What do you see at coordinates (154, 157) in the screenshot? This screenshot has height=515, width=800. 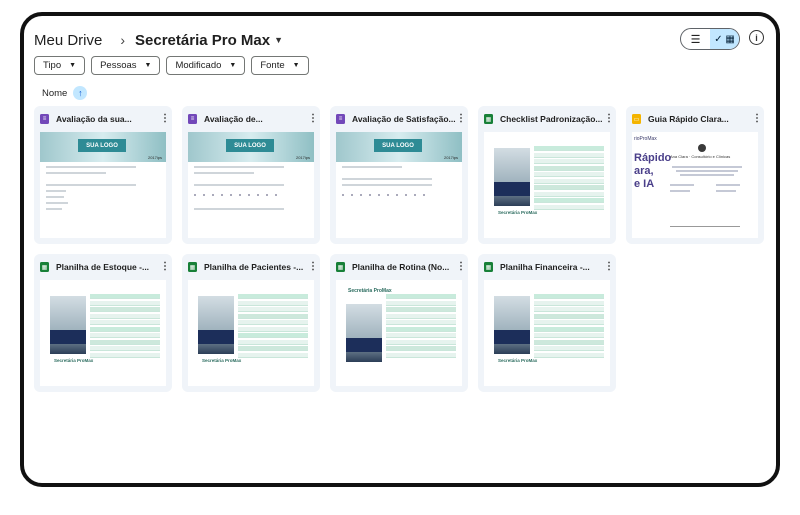 I see `banner-year: 2017ips` at bounding box center [154, 157].